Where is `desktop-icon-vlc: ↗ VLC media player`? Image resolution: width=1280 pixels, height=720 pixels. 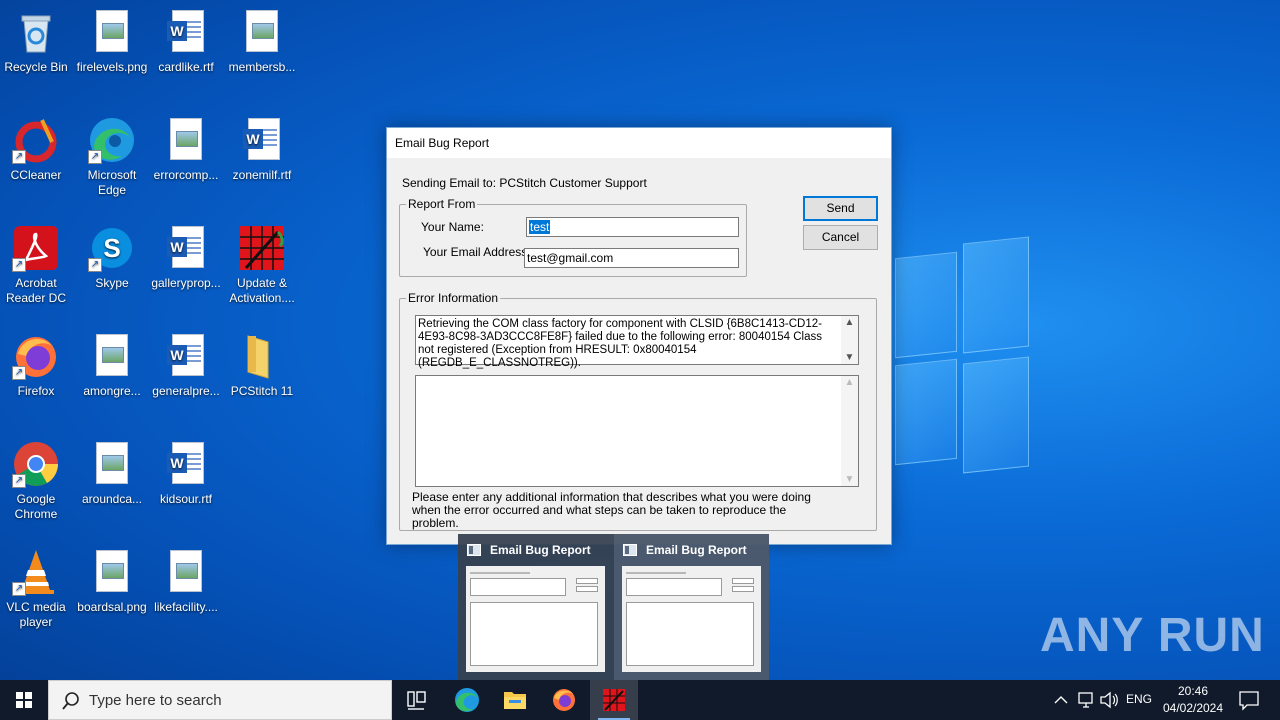
desktop-icon-vlc: ↗ VLC media player is located at coordinates (37, 586).